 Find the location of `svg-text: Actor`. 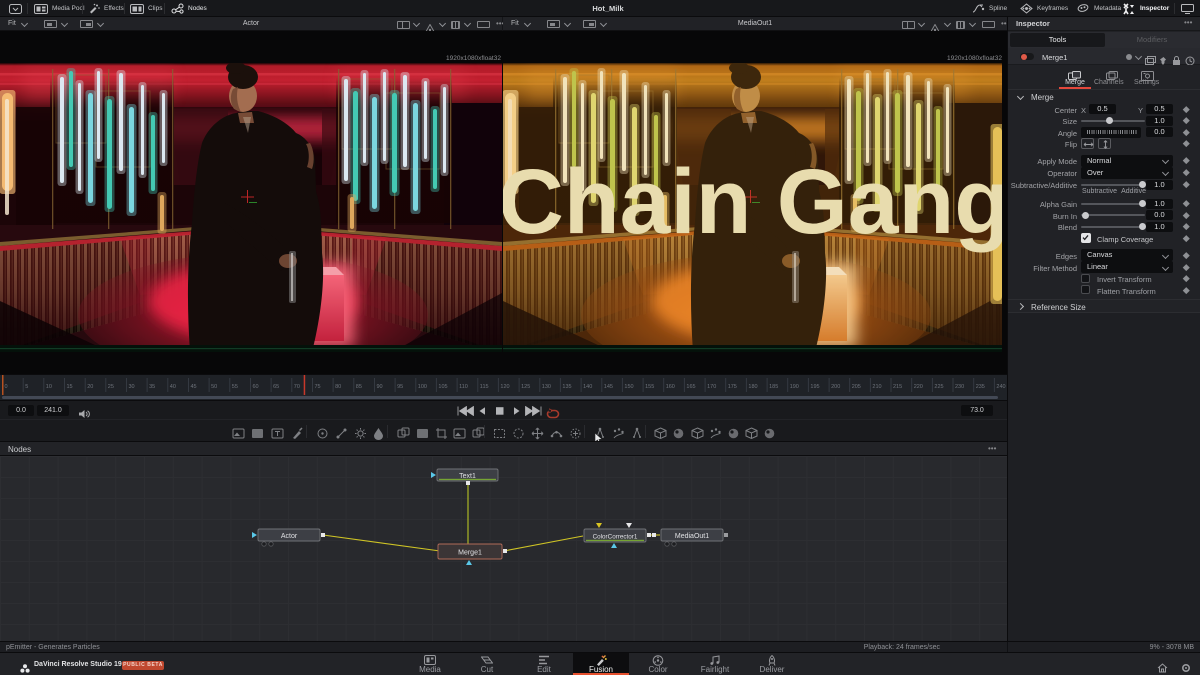

svg-text: Actor is located at coordinates (289, 536).